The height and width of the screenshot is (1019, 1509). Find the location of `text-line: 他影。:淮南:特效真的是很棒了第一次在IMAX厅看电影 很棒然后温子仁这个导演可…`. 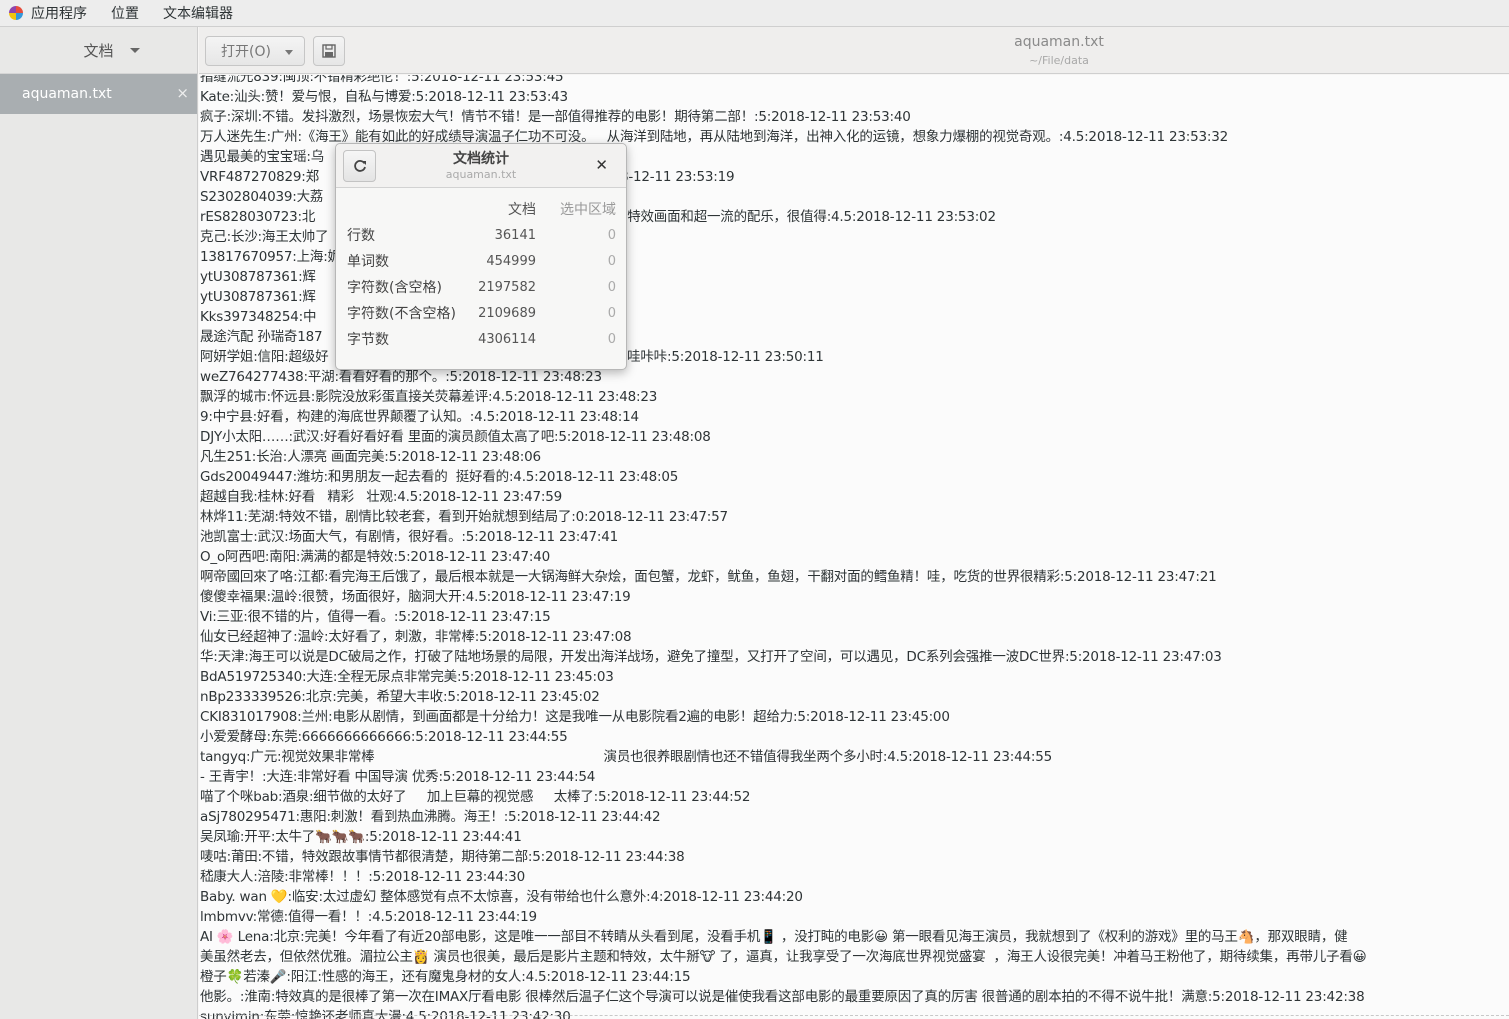

text-line: 他影。:淮南:特效真的是很棒了第一次在IMAX厅看电影 很棒然后温子仁这个导演可… is located at coordinates (782, 997).